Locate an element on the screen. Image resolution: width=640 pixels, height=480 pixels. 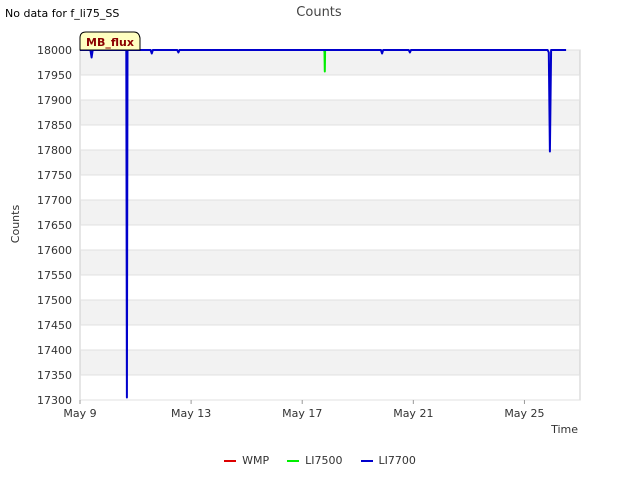
site-badge: MB_flux is located at coordinates (110, 41).